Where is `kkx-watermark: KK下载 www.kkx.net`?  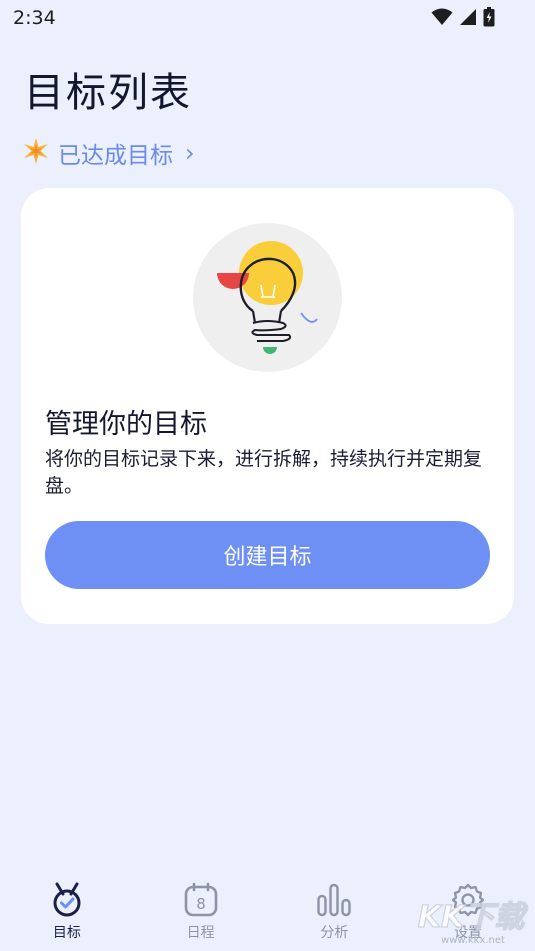
kkx-watermark: KK下载 www.kkx.net is located at coordinates (471, 921).